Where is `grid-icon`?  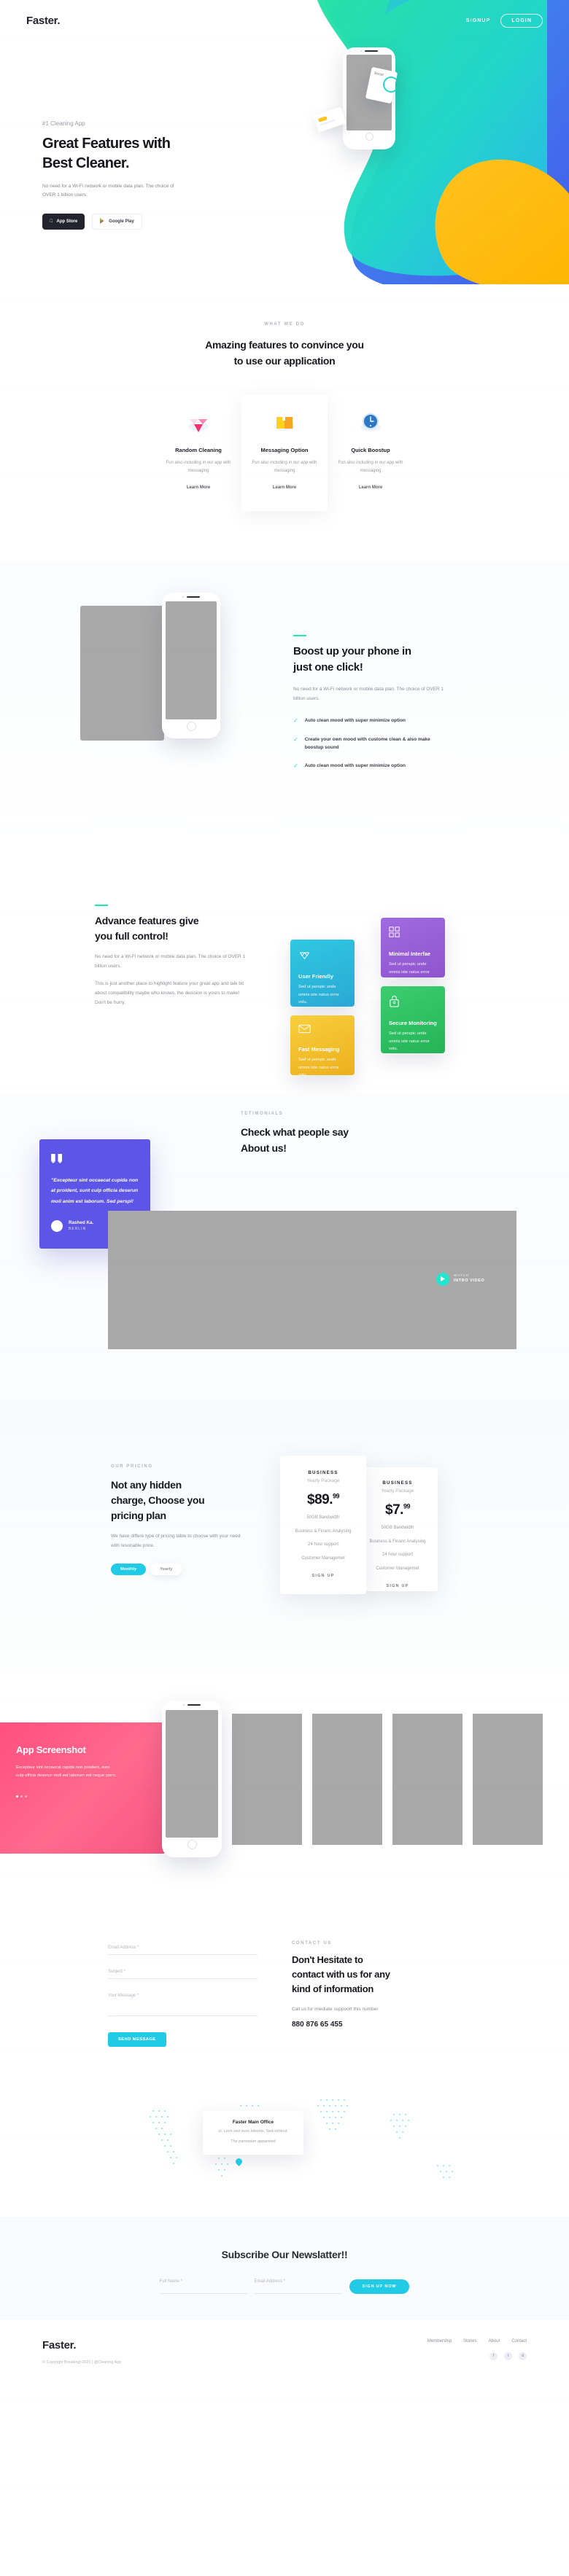 grid-icon is located at coordinates (394, 933).